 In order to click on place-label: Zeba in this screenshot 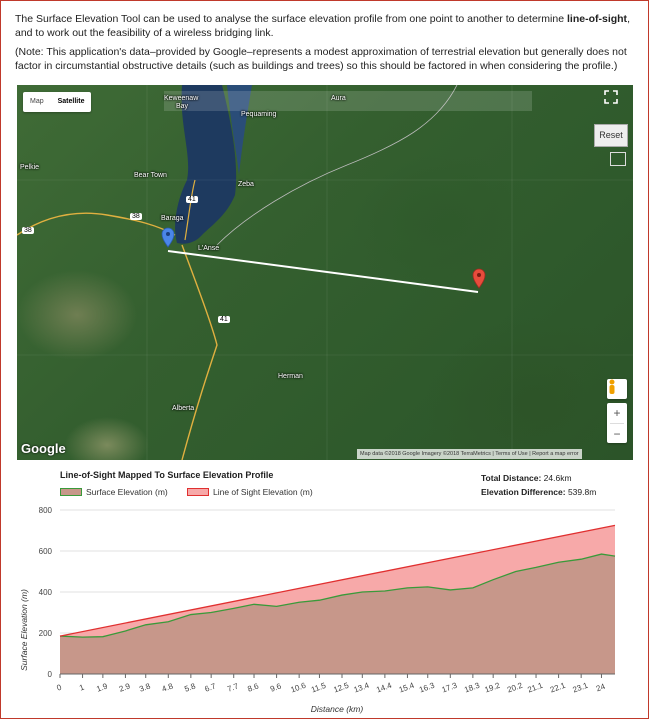, I will do `click(246, 184)`.